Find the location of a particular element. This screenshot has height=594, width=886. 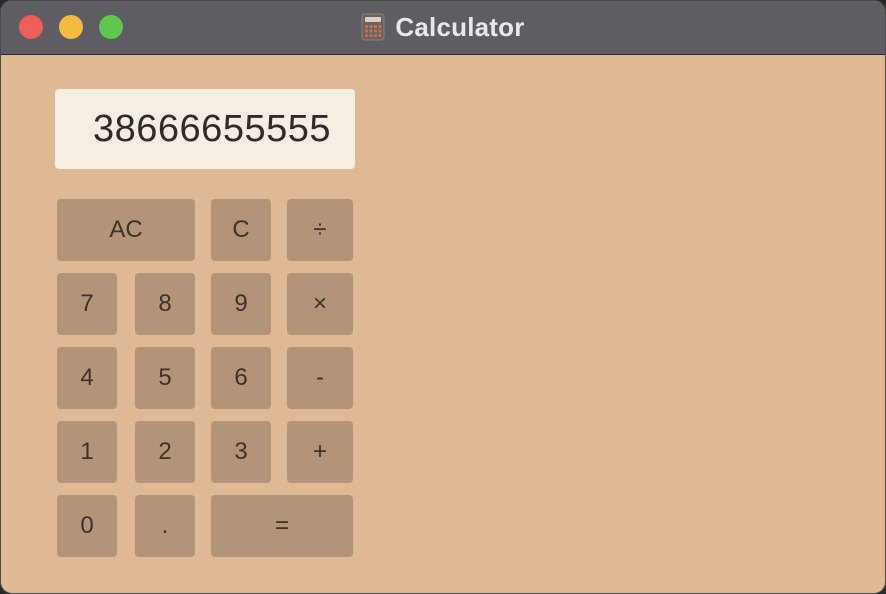

multiply-button: × is located at coordinates (320, 304).